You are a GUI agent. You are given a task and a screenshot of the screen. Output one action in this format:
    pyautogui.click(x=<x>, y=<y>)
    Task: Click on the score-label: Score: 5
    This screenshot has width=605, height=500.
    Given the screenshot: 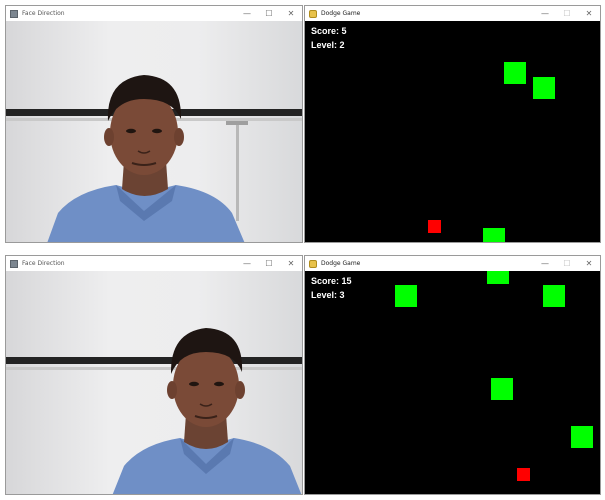 What is the action you would take?
    pyautogui.click(x=329, y=31)
    